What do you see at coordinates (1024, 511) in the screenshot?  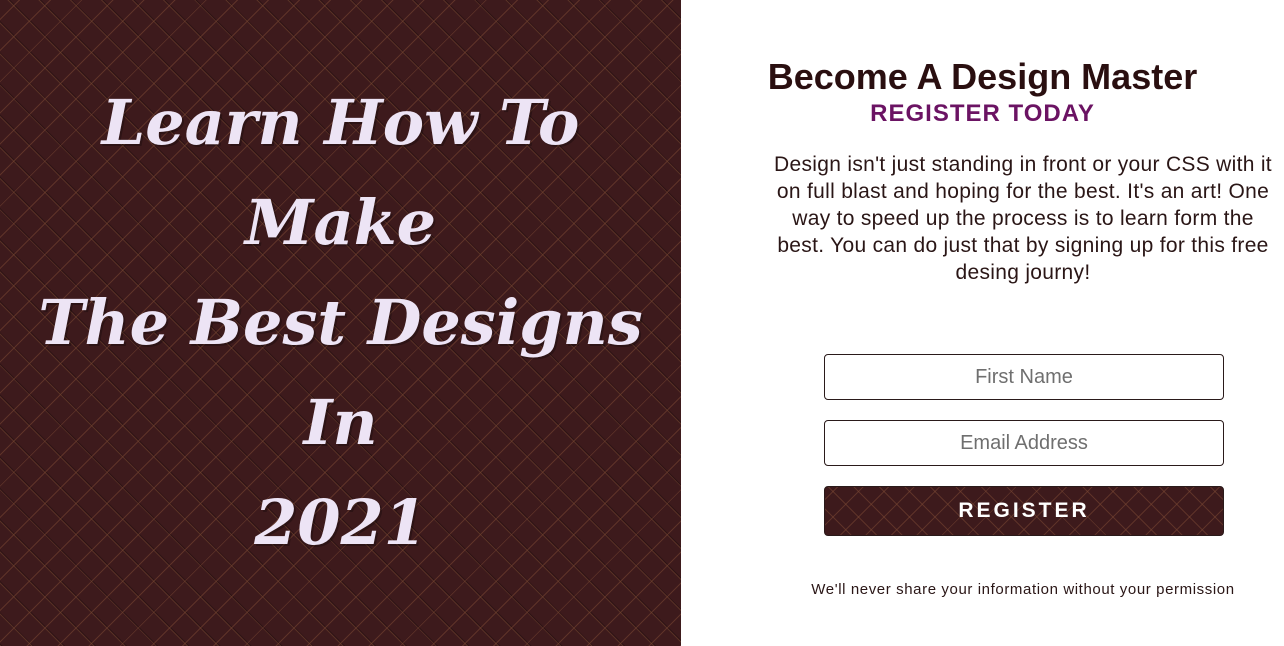 I see `register-button: REGISTER` at bounding box center [1024, 511].